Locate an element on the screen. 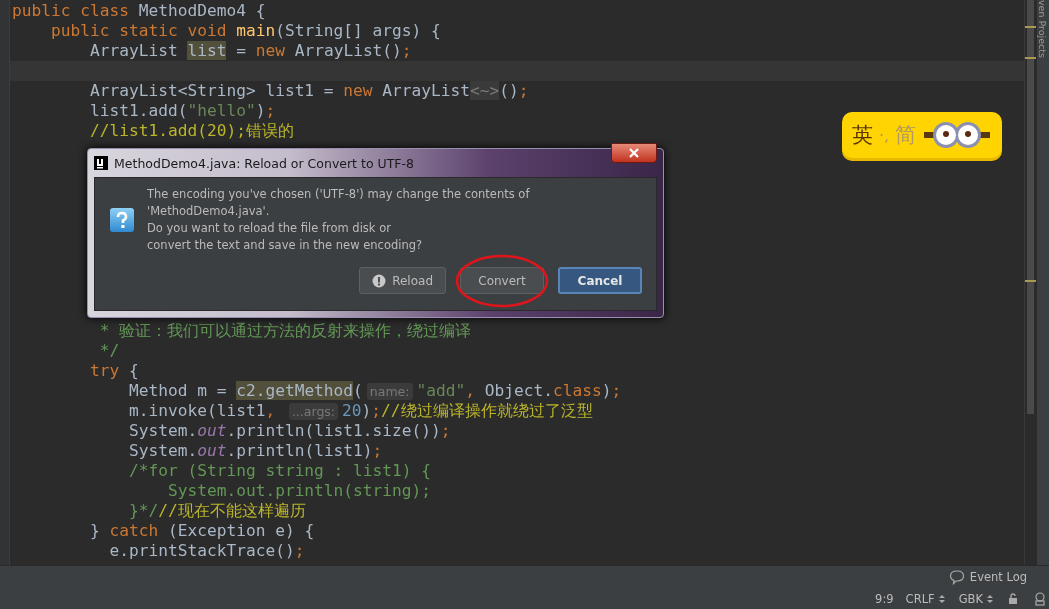 This screenshot has width=1049, height=609. tool-window-tab: ven Projects is located at coordinates (1042, 29).